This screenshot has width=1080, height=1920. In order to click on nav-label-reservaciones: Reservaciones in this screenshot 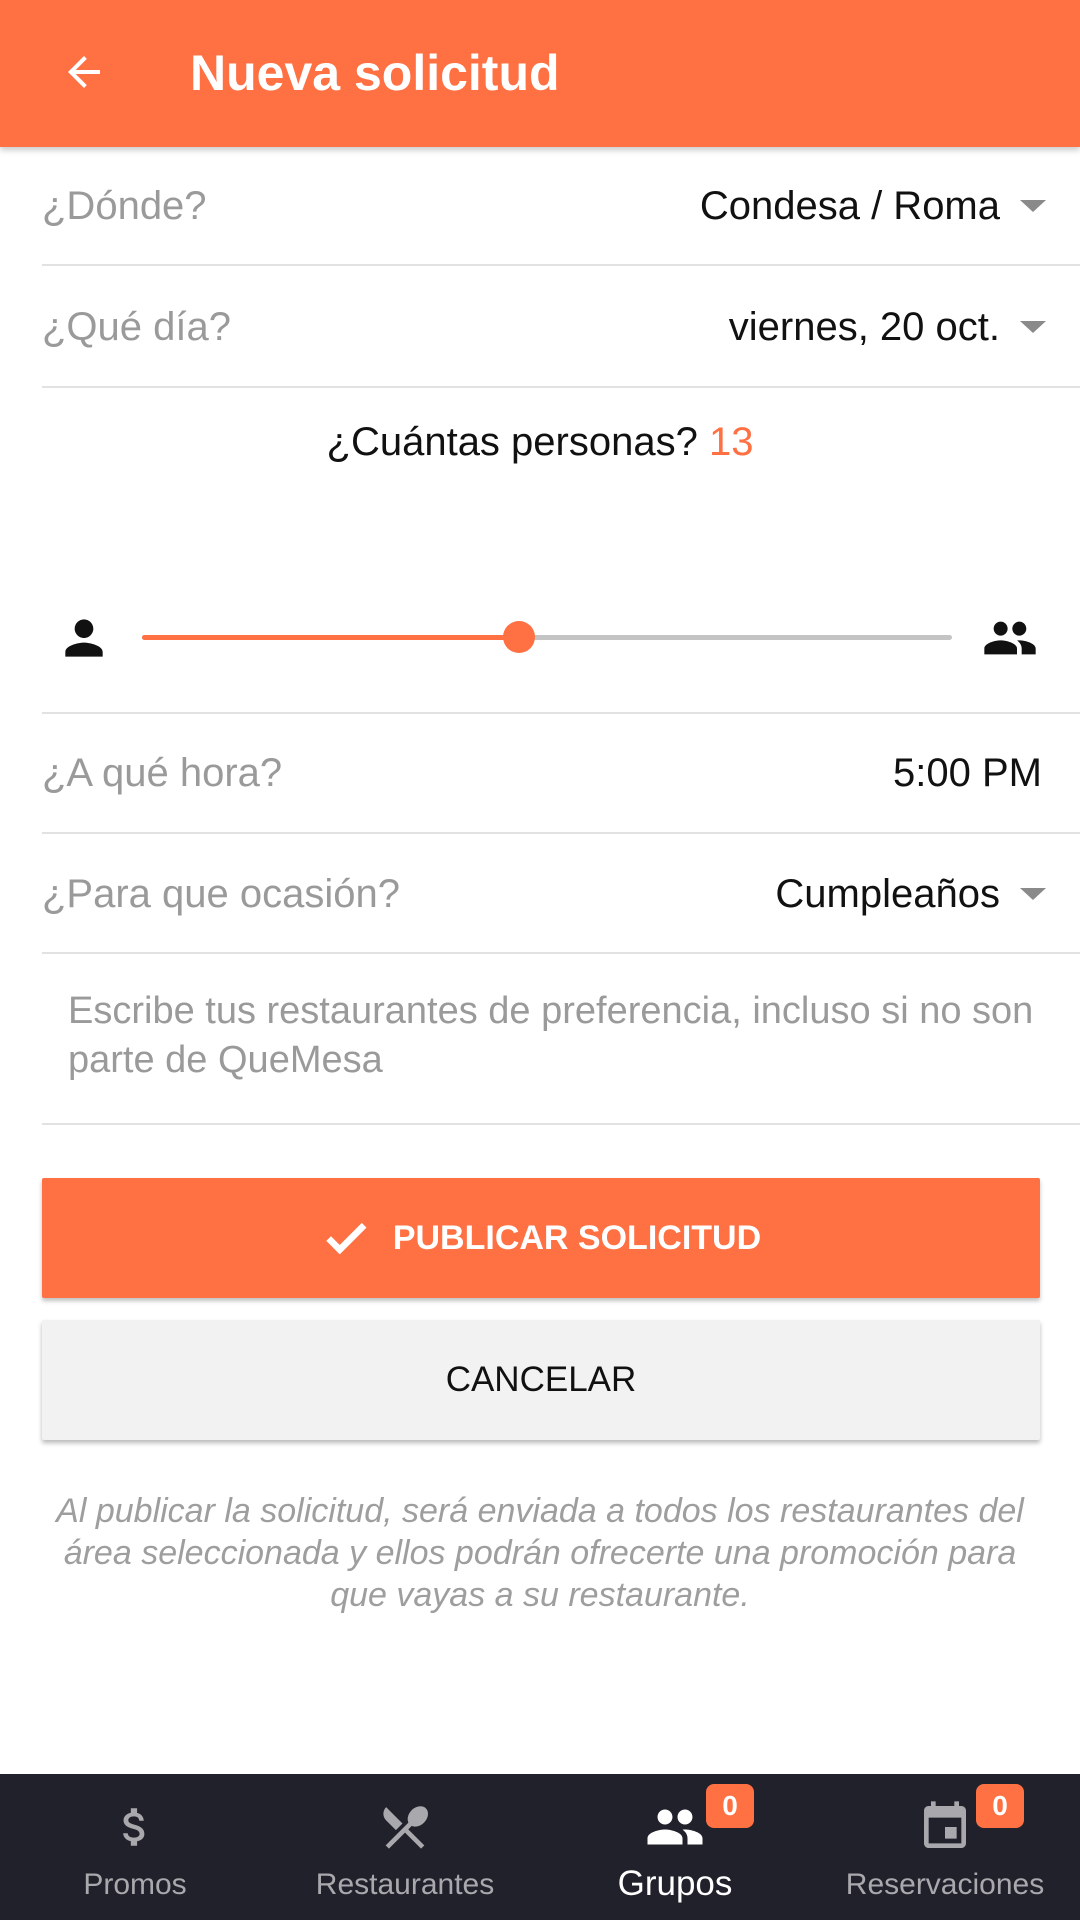, I will do `click(945, 1884)`.